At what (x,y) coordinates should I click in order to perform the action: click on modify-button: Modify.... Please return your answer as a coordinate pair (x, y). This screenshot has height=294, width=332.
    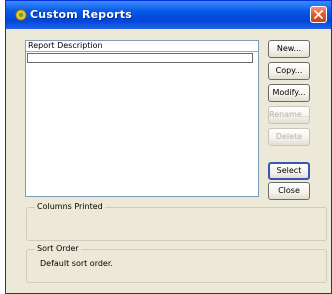
    Looking at the image, I should click on (289, 93).